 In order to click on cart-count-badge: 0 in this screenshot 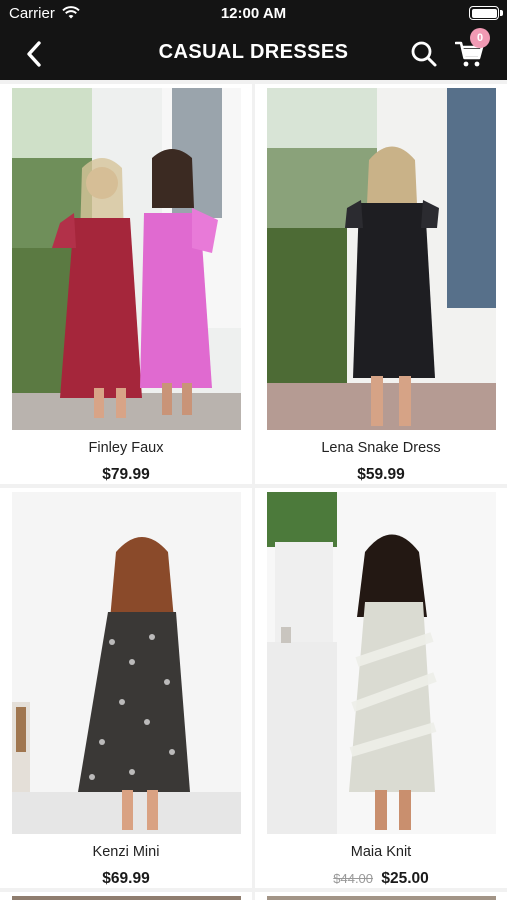, I will do `click(480, 38)`.